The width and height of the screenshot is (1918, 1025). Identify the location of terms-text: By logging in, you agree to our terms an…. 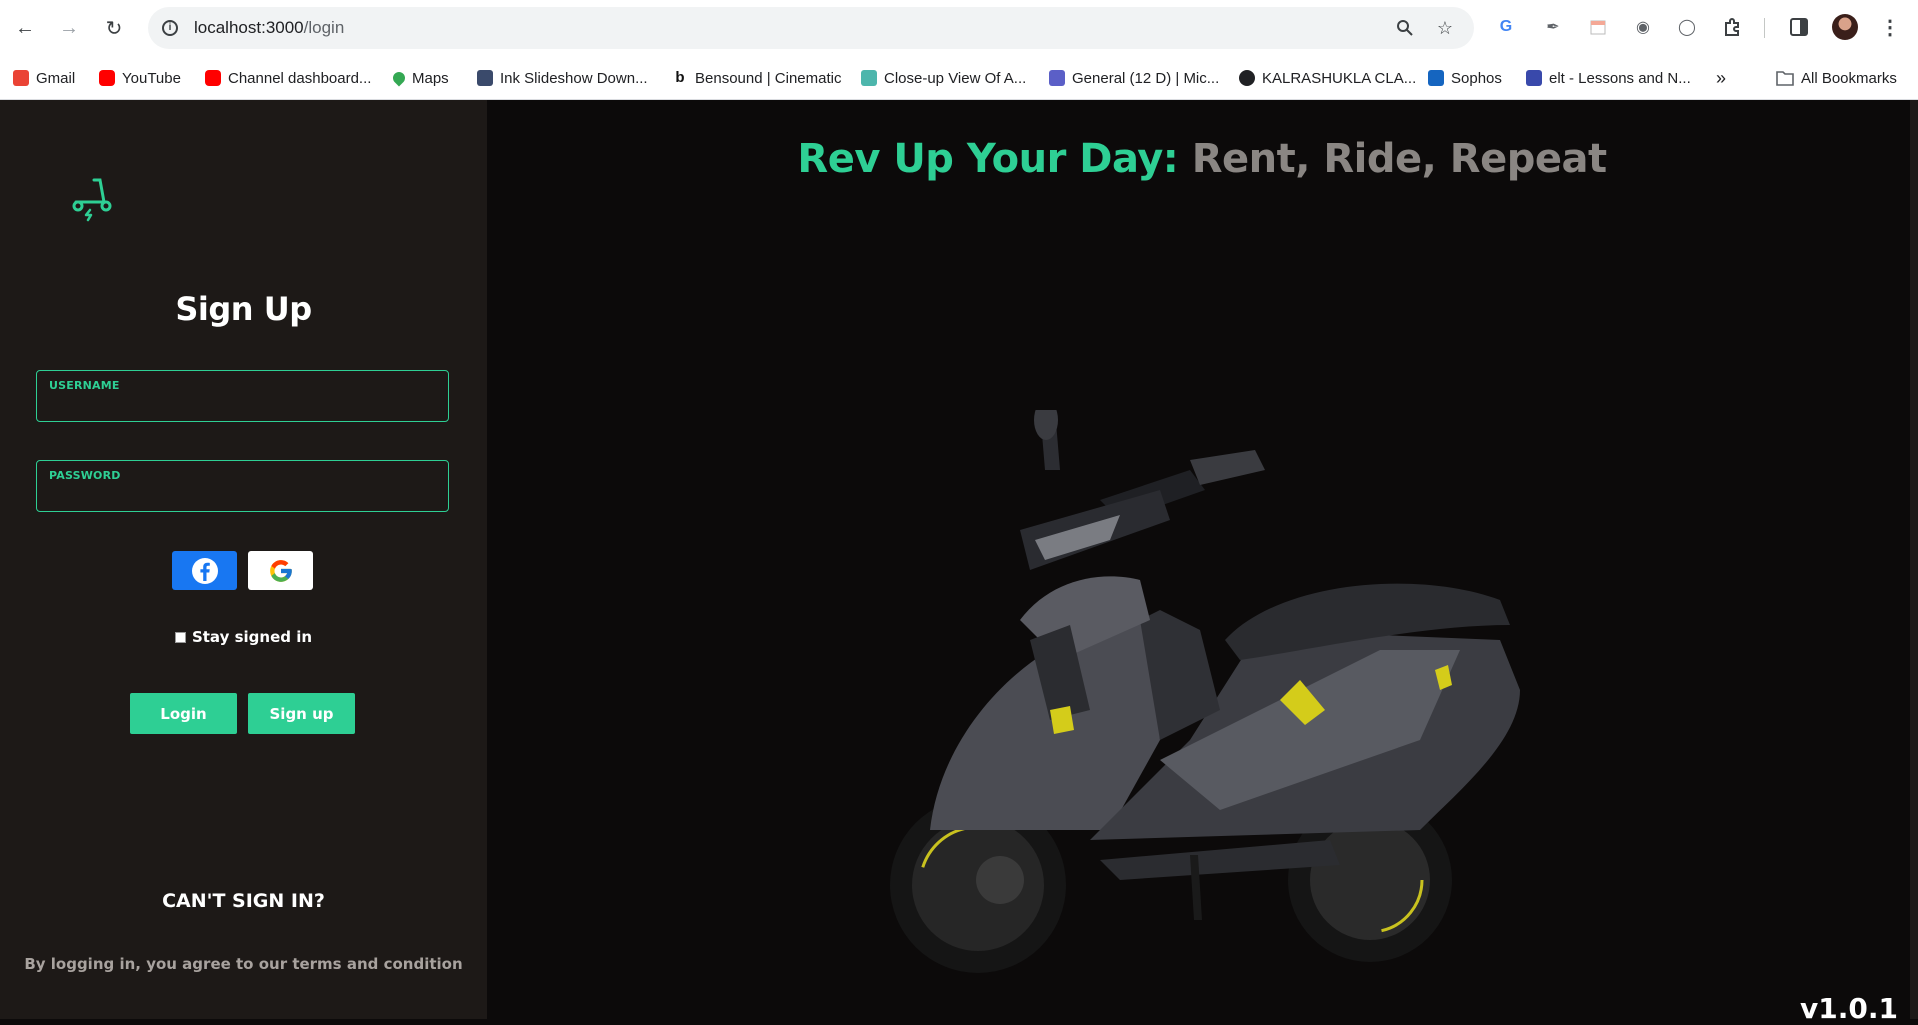
(243, 964).